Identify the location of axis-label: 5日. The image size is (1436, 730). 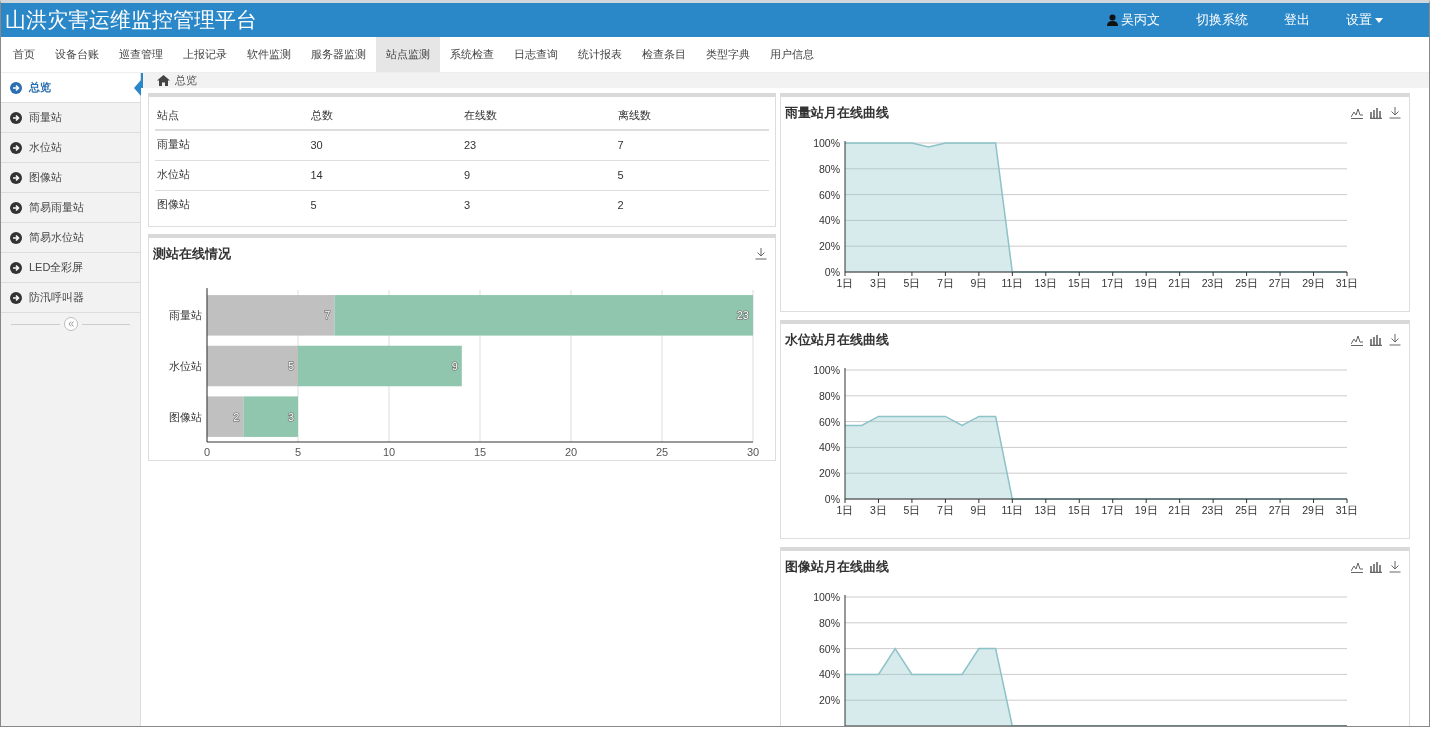
(912, 283).